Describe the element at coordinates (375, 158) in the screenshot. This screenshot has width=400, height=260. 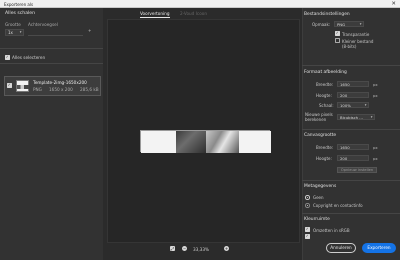
I see `canvas-height-unit: px` at that location.